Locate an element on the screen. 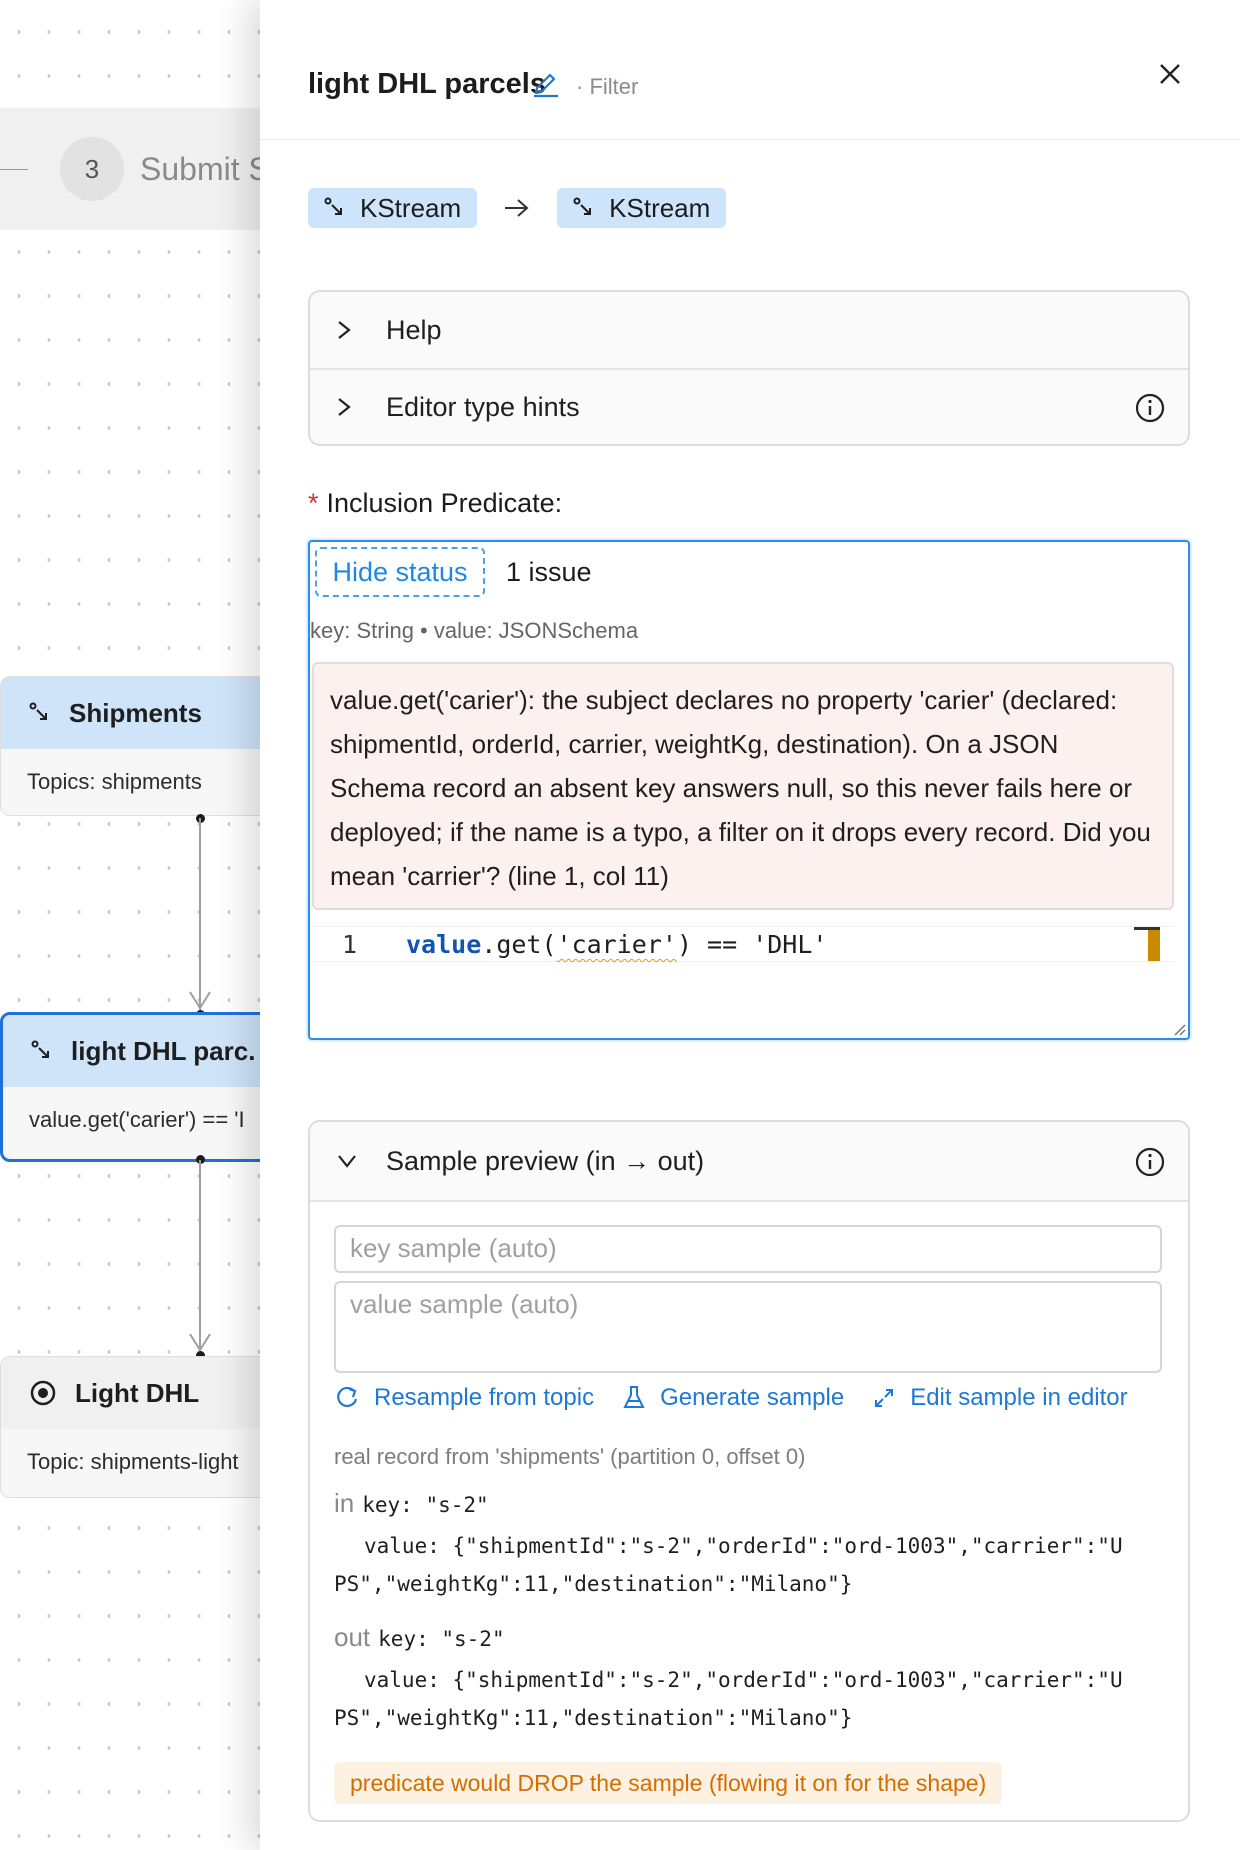 The height and width of the screenshot is (1850, 1240). edge-arrow-icon is located at coordinates (200, 1000).